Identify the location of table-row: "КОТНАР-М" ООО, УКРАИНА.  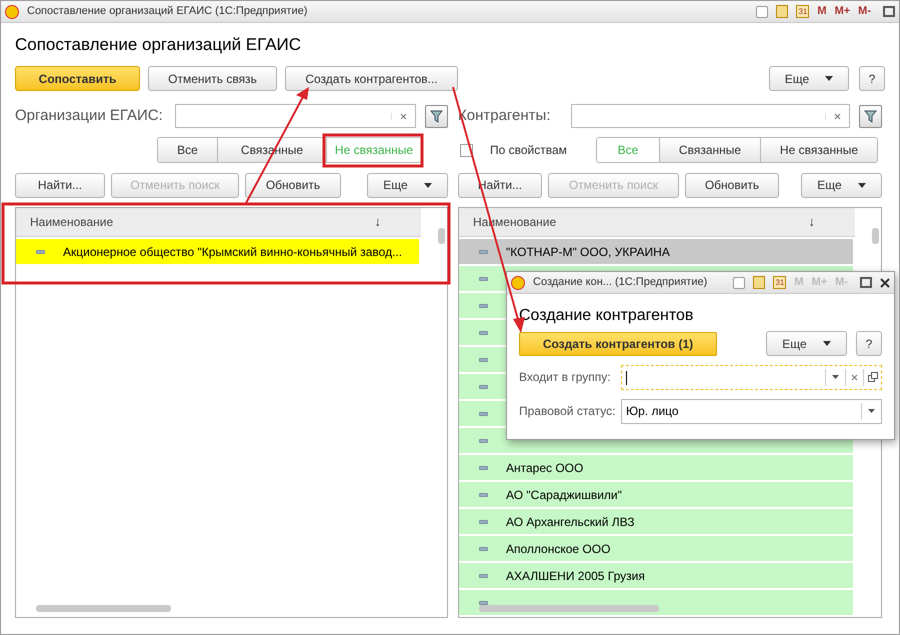
(656, 251).